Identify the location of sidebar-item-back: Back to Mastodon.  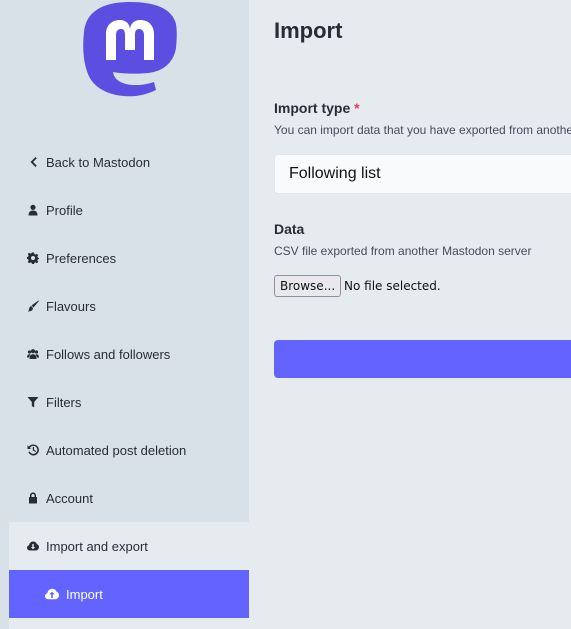
(124, 162).